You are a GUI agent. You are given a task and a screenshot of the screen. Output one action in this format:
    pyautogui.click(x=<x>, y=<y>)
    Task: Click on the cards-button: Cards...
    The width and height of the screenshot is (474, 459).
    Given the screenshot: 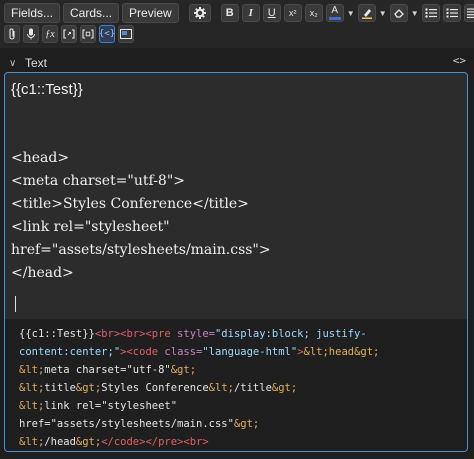 What is the action you would take?
    pyautogui.click(x=91, y=13)
    